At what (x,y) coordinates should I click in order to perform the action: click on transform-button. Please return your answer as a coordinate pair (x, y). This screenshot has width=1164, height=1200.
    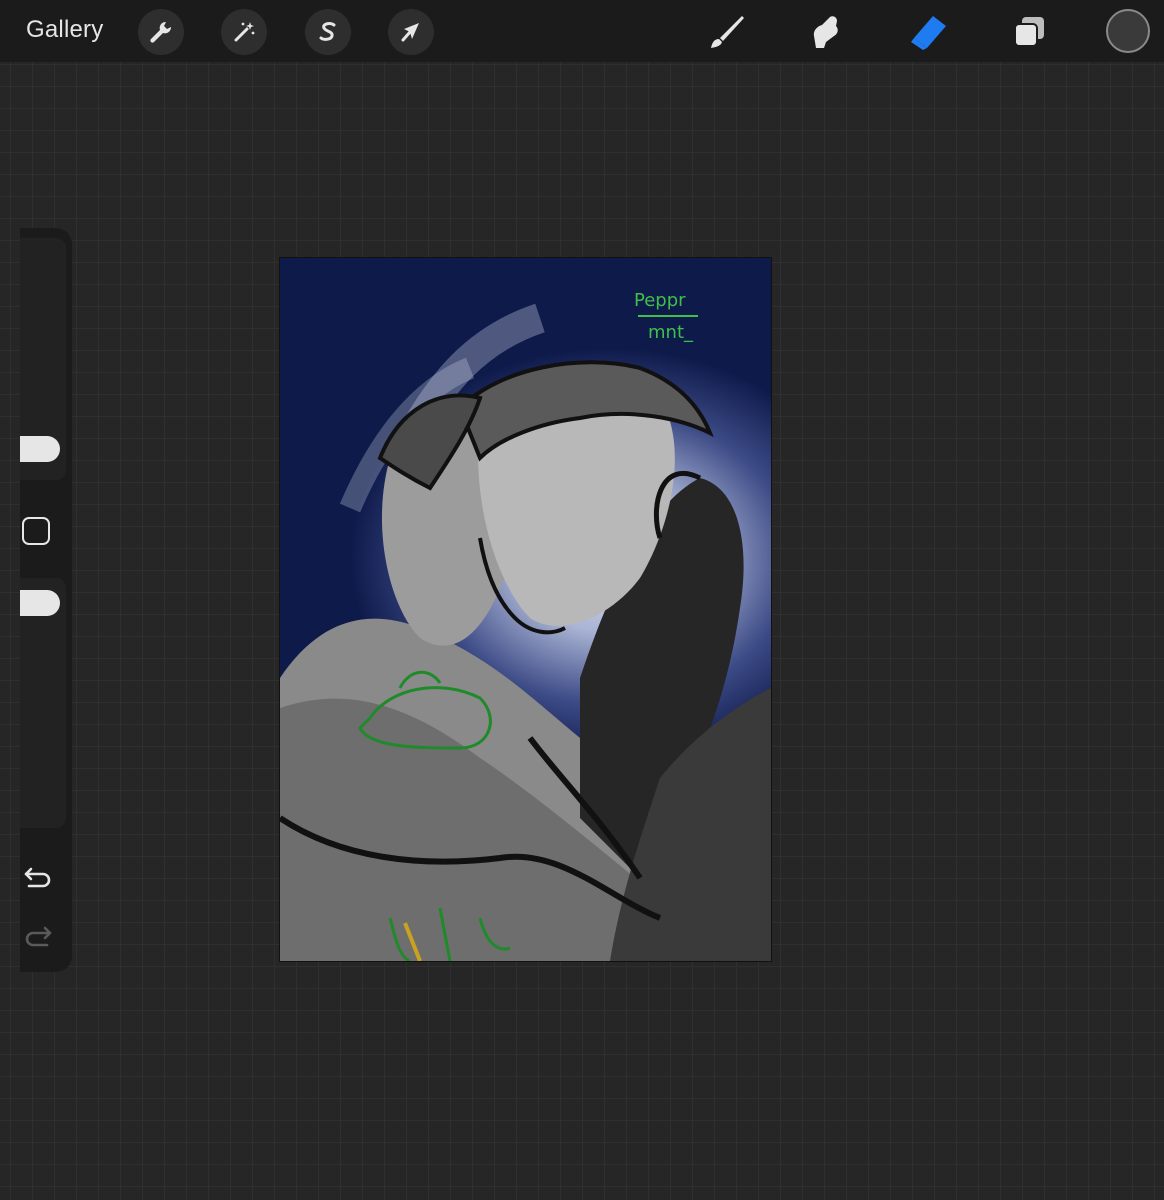
    Looking at the image, I should click on (411, 32).